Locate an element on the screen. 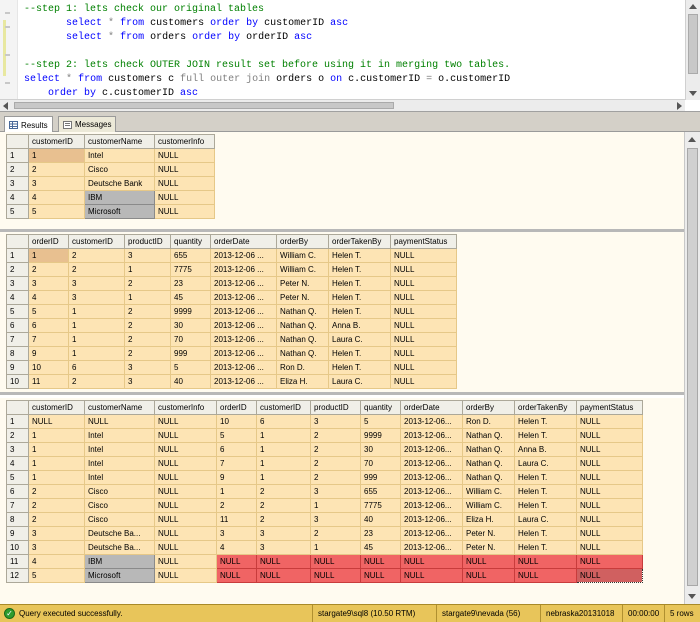  column-header: productID is located at coordinates (335, 407).